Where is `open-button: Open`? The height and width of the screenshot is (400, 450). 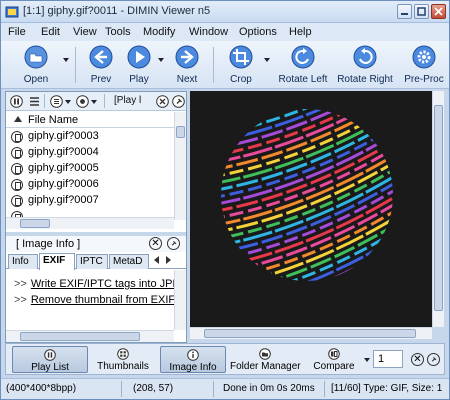 open-button: Open is located at coordinates (36, 65).